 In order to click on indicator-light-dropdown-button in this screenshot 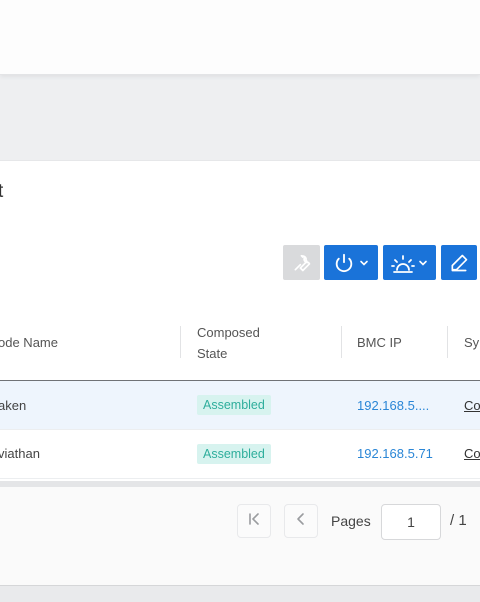, I will do `click(409, 262)`.